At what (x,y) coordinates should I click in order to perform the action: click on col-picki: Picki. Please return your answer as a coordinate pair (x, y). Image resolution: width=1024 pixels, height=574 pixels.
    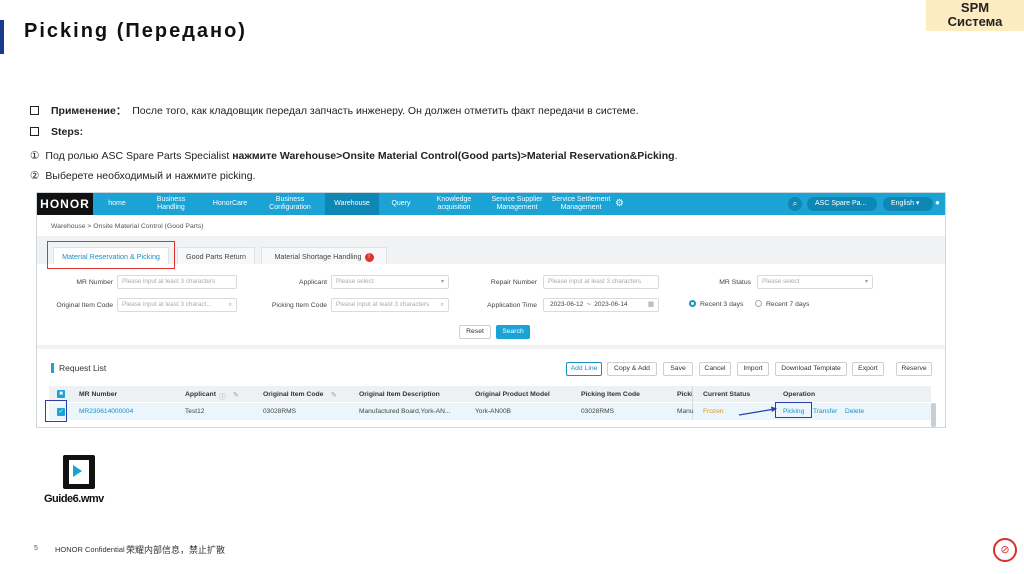
    Looking at the image, I should click on (685, 394).